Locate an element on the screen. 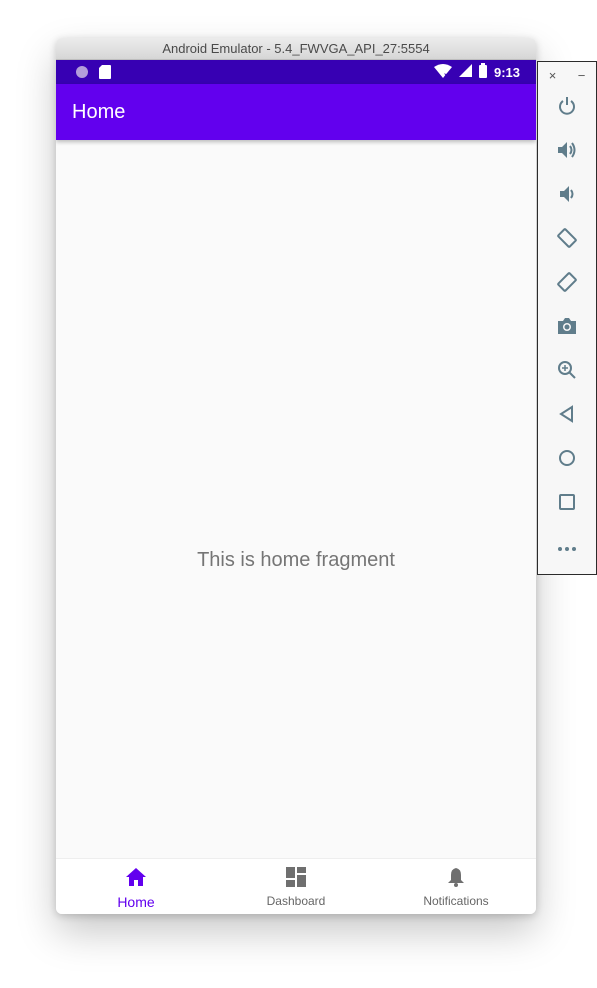 Image resolution: width=597 pixels, height=988 pixels. volume-down-button is located at coordinates (567, 196).